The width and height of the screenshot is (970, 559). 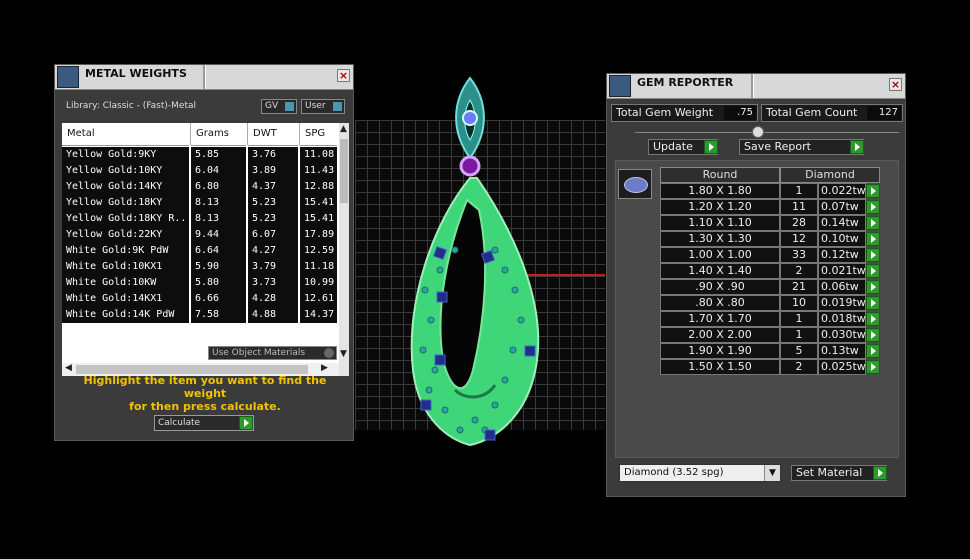 What do you see at coordinates (131, 106) in the screenshot?
I see `library-label: Library: Classic - (Fast)-Metal` at bounding box center [131, 106].